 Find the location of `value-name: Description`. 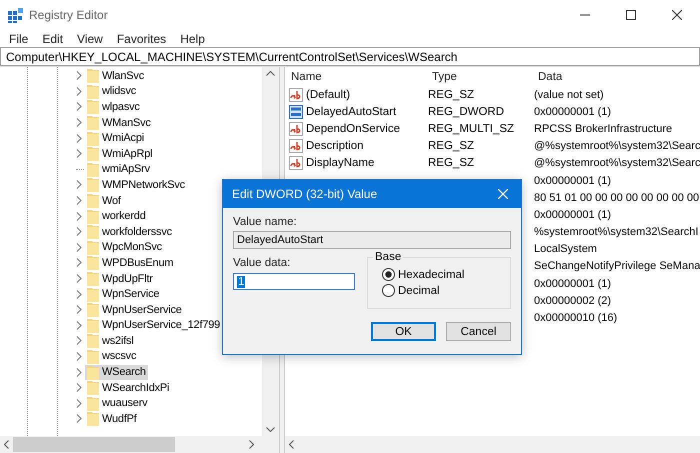

value-name: Description is located at coordinates (335, 146).